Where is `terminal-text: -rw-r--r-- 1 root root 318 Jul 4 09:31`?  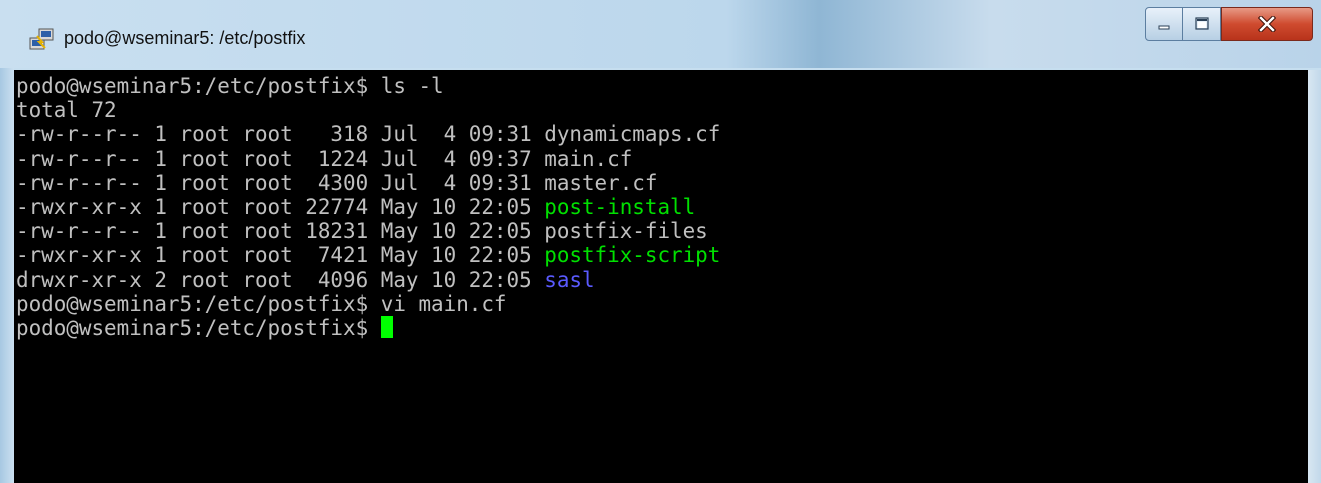 terminal-text: -rw-r--r-- 1 root root 318 Jul 4 09:31 is located at coordinates (280, 134).